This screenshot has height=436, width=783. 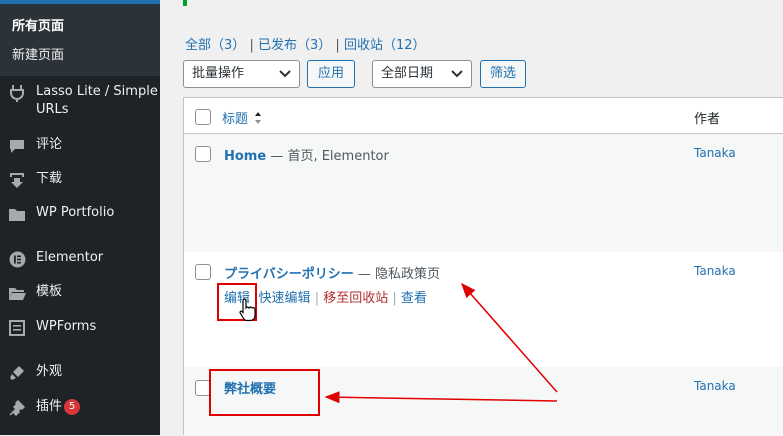 What do you see at coordinates (441, 397) in the screenshot?
I see `arrow-to-about-title` at bounding box center [441, 397].